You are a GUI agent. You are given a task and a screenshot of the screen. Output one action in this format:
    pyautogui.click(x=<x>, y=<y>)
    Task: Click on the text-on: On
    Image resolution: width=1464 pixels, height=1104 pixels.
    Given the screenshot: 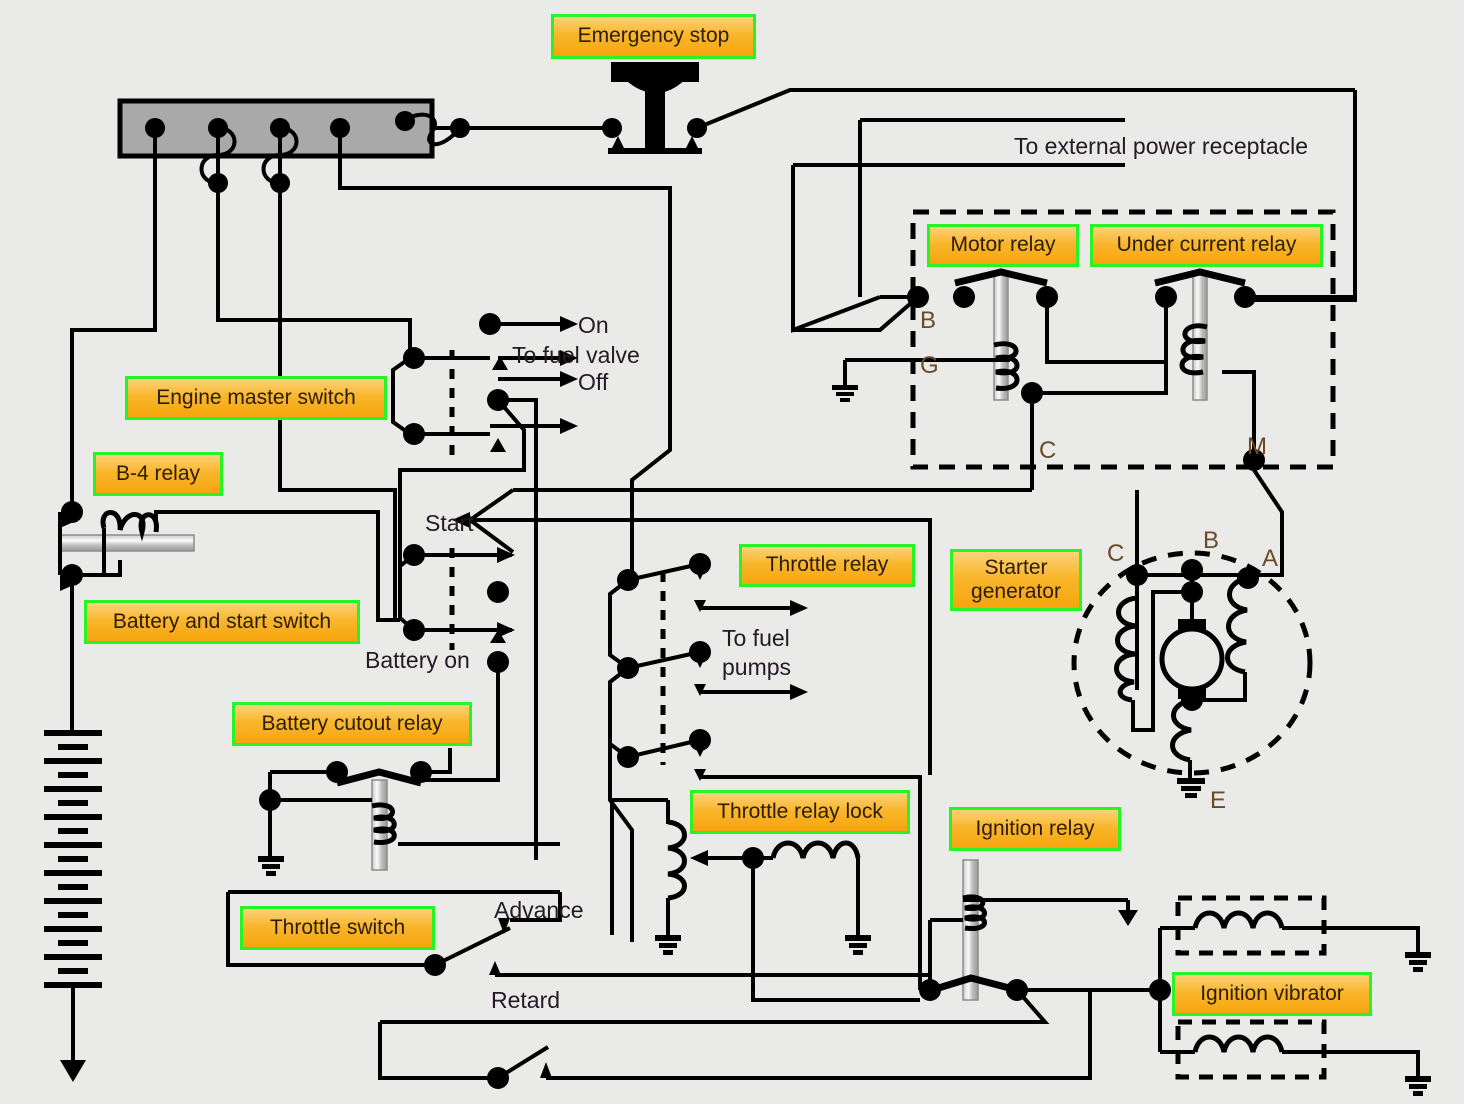 What is the action you would take?
    pyautogui.click(x=593, y=325)
    